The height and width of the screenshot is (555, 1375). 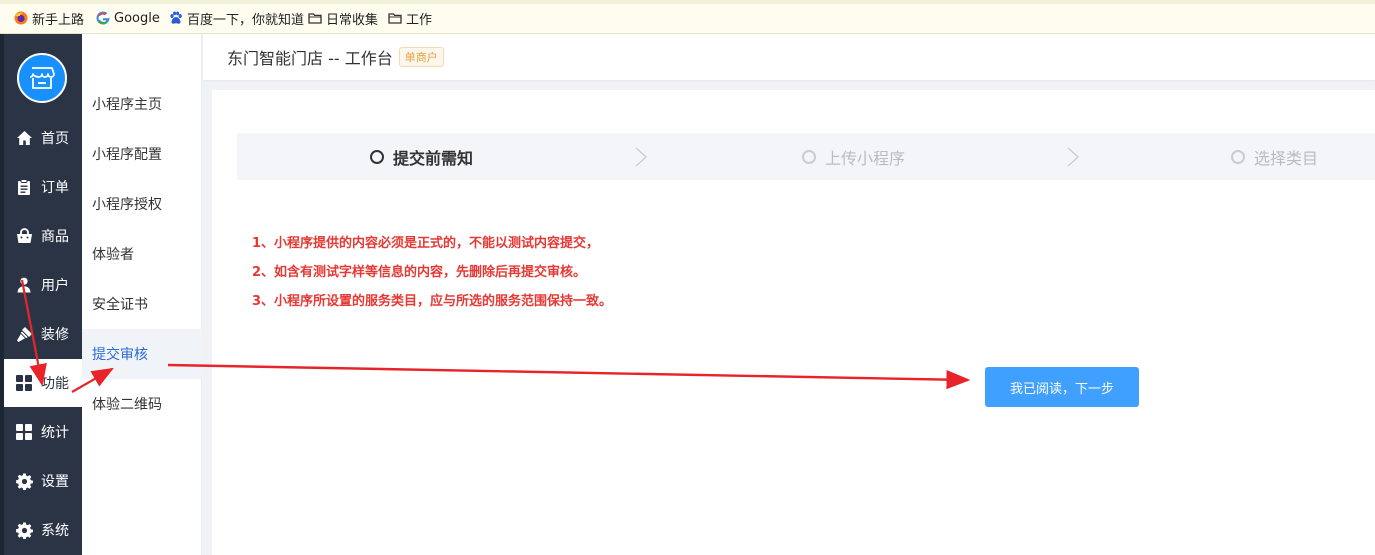 I want to click on main-sidebar: 首页 订单 商品 用户 装修 功能 统计 设置 系统, so click(x=41, y=294).